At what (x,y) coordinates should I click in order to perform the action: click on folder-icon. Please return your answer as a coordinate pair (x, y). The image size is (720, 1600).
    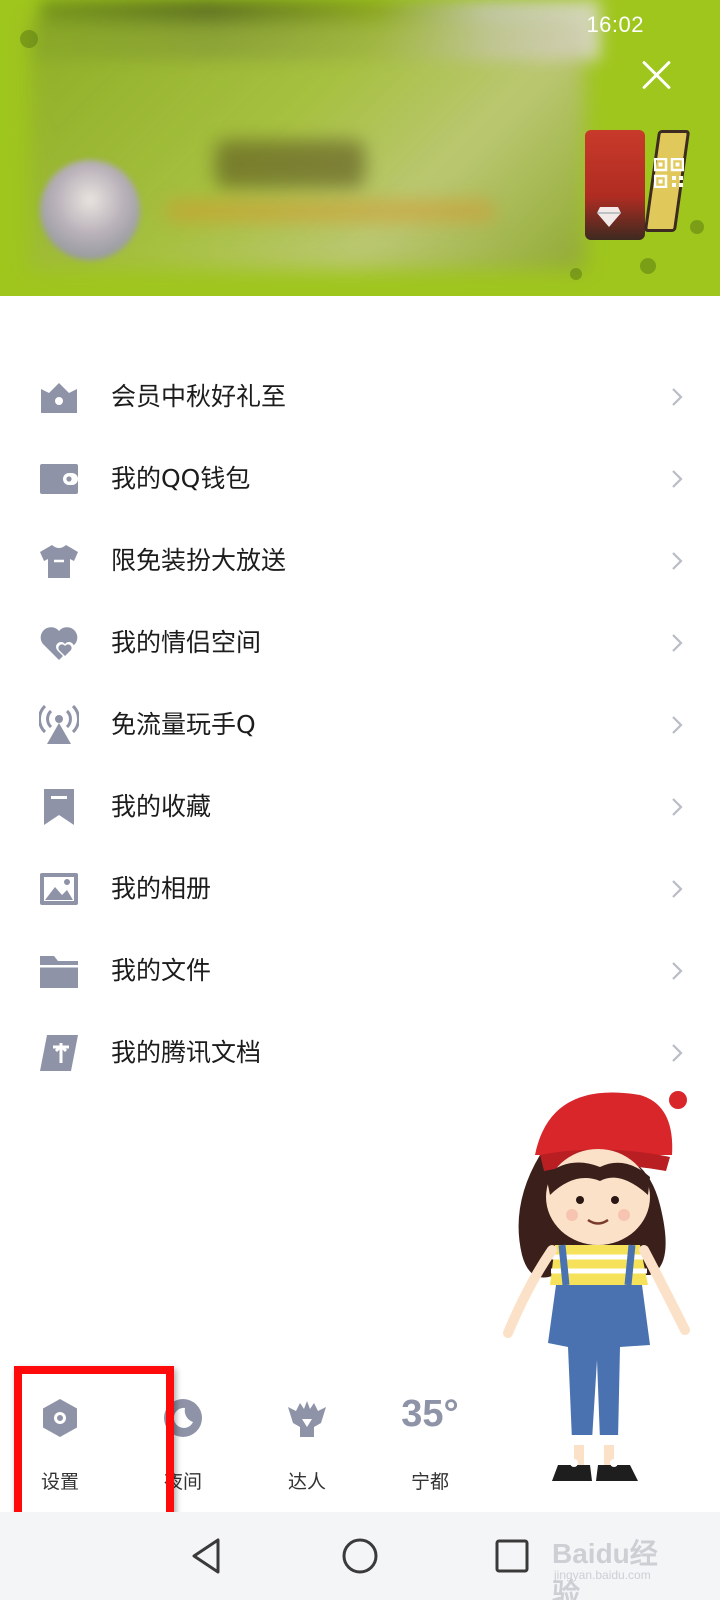
    Looking at the image, I should click on (59, 972).